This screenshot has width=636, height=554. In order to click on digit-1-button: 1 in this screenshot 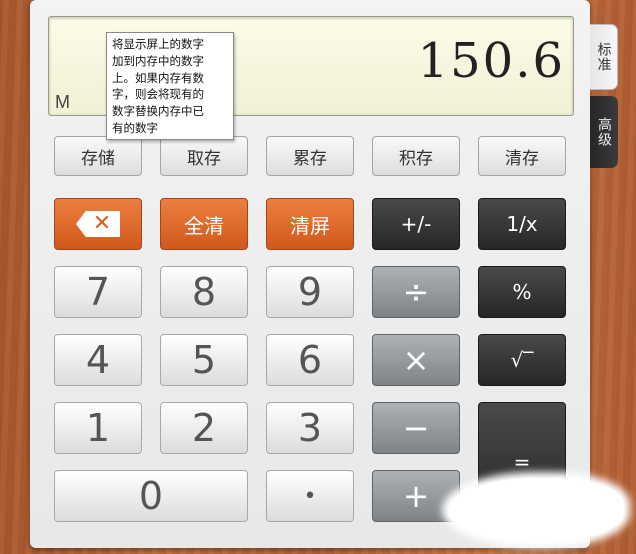, I will do `click(98, 428)`.